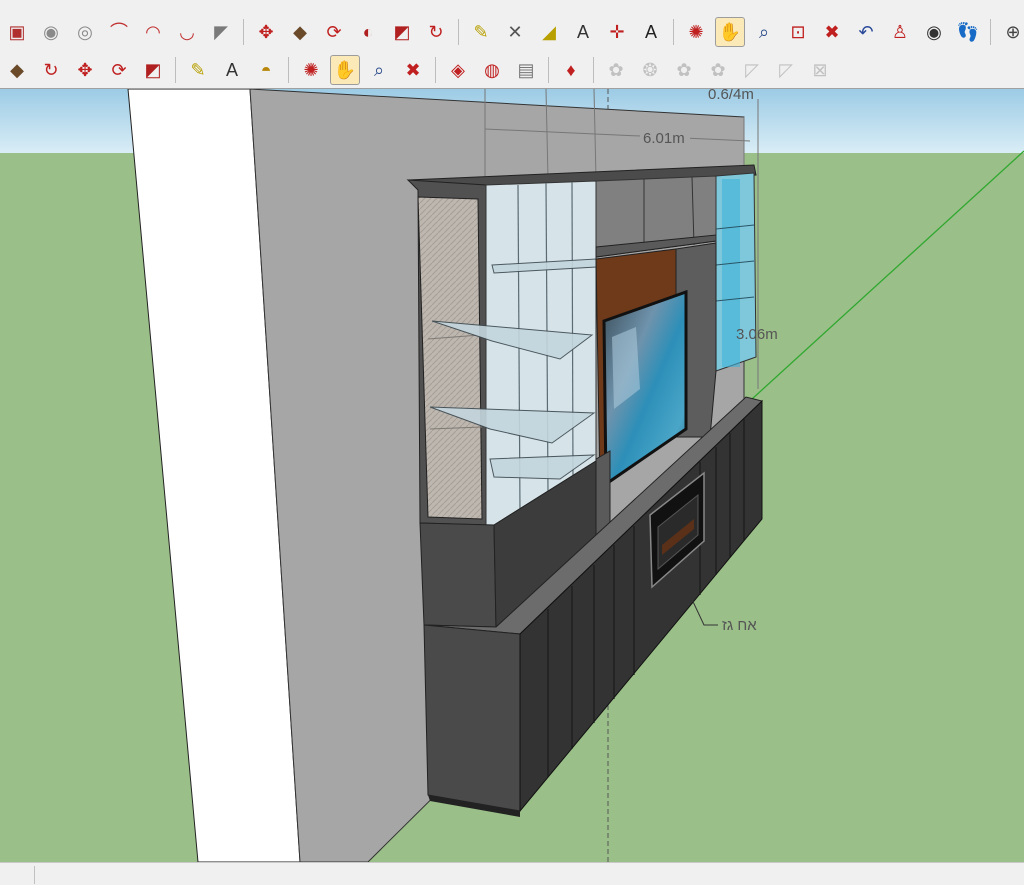  I want to click on dimension-icon: ✕, so click(515, 32).